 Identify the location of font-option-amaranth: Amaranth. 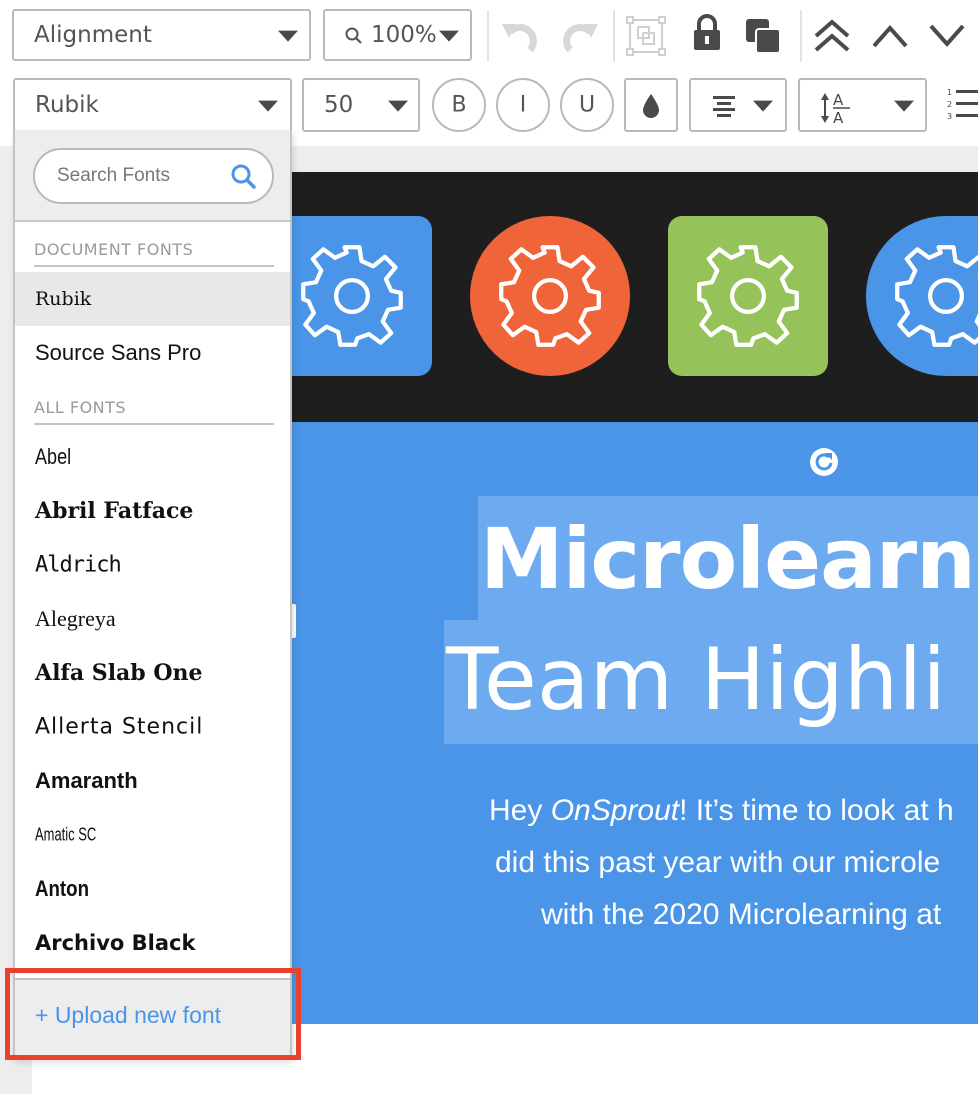
(152, 781).